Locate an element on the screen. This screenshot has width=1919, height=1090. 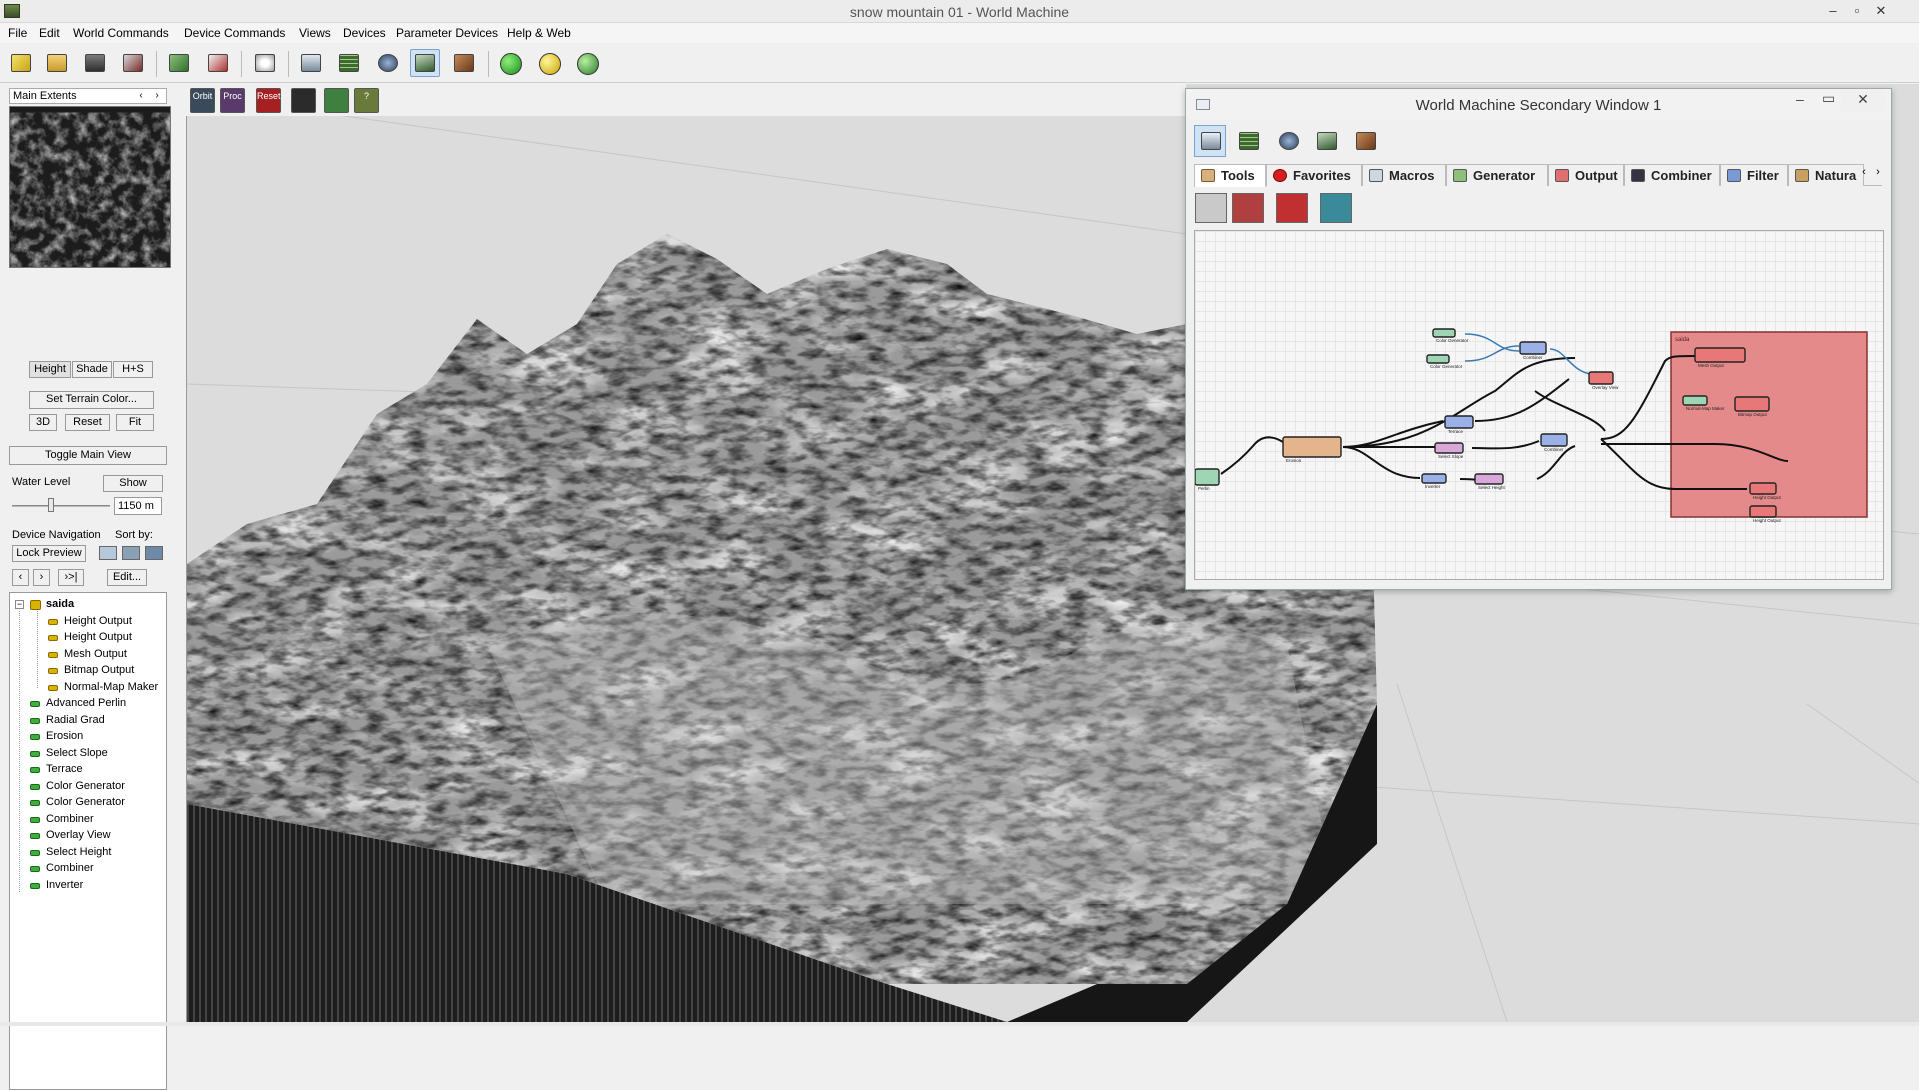
graph-node: Bitmap Output is located at coordinates (1752, 406).